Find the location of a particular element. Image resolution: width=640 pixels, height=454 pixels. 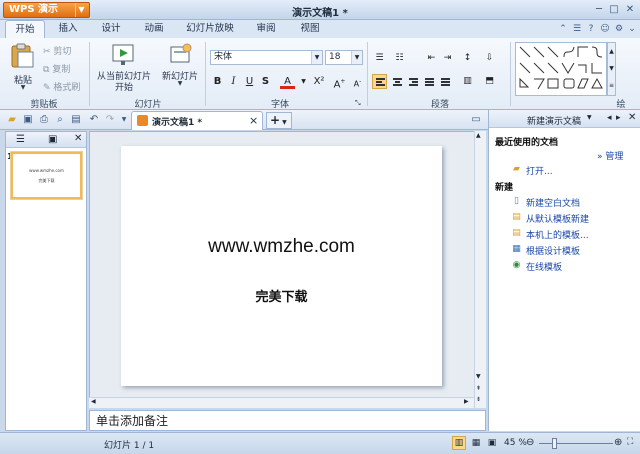

open-folder-icon: ▰ is located at coordinates (12, 120).